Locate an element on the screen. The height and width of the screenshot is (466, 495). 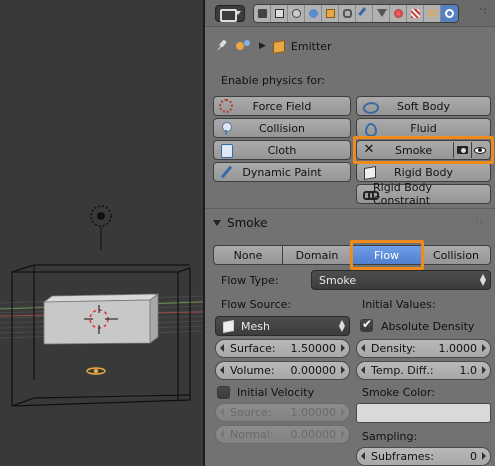
editor-type-button is located at coordinates (230, 13).